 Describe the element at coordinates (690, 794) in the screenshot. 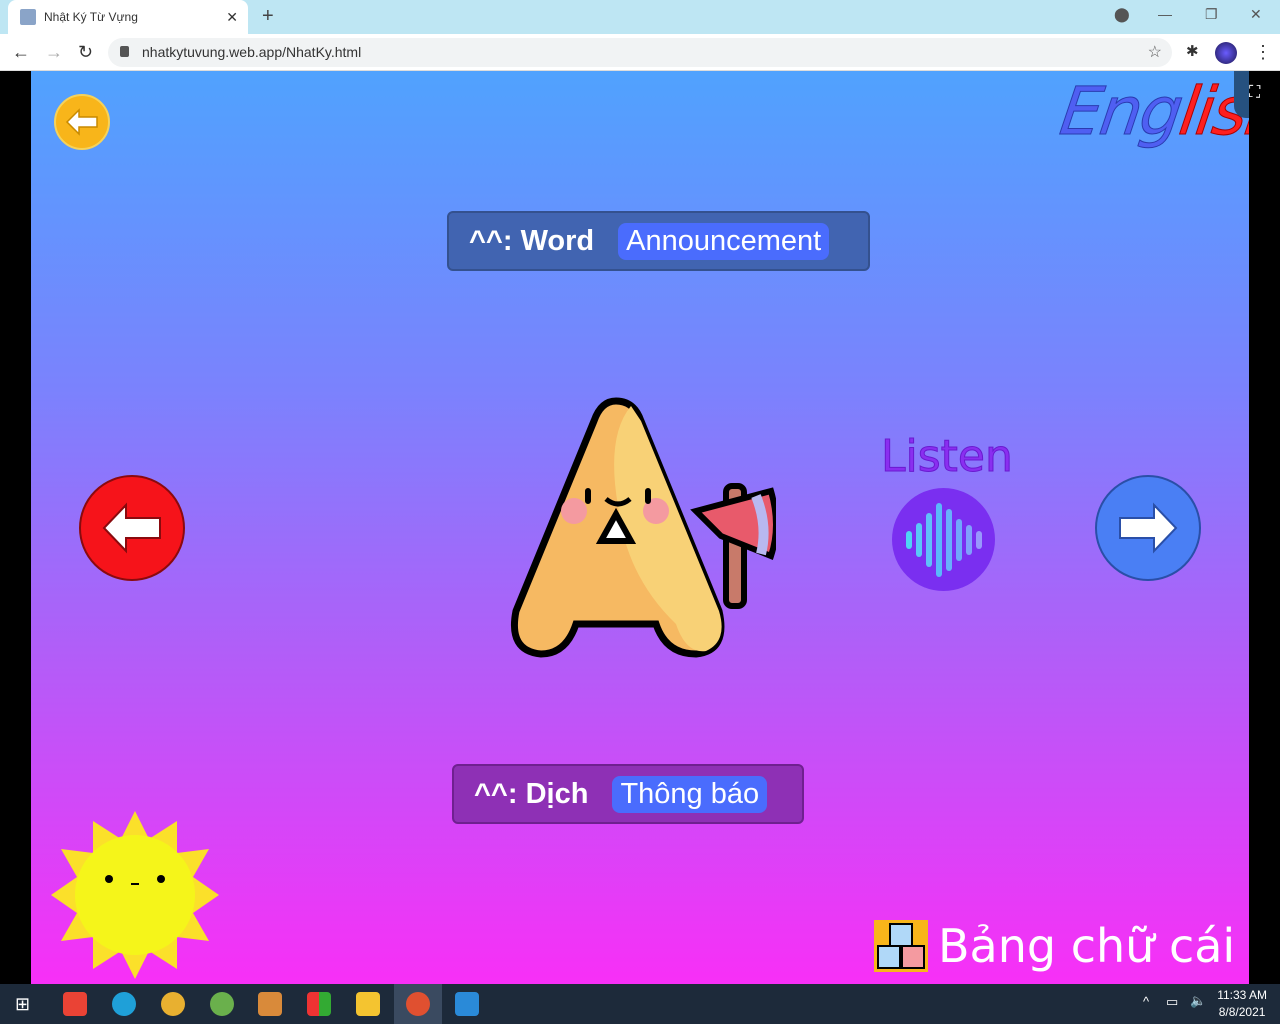

I see `translation-value: Thông báo` at that location.